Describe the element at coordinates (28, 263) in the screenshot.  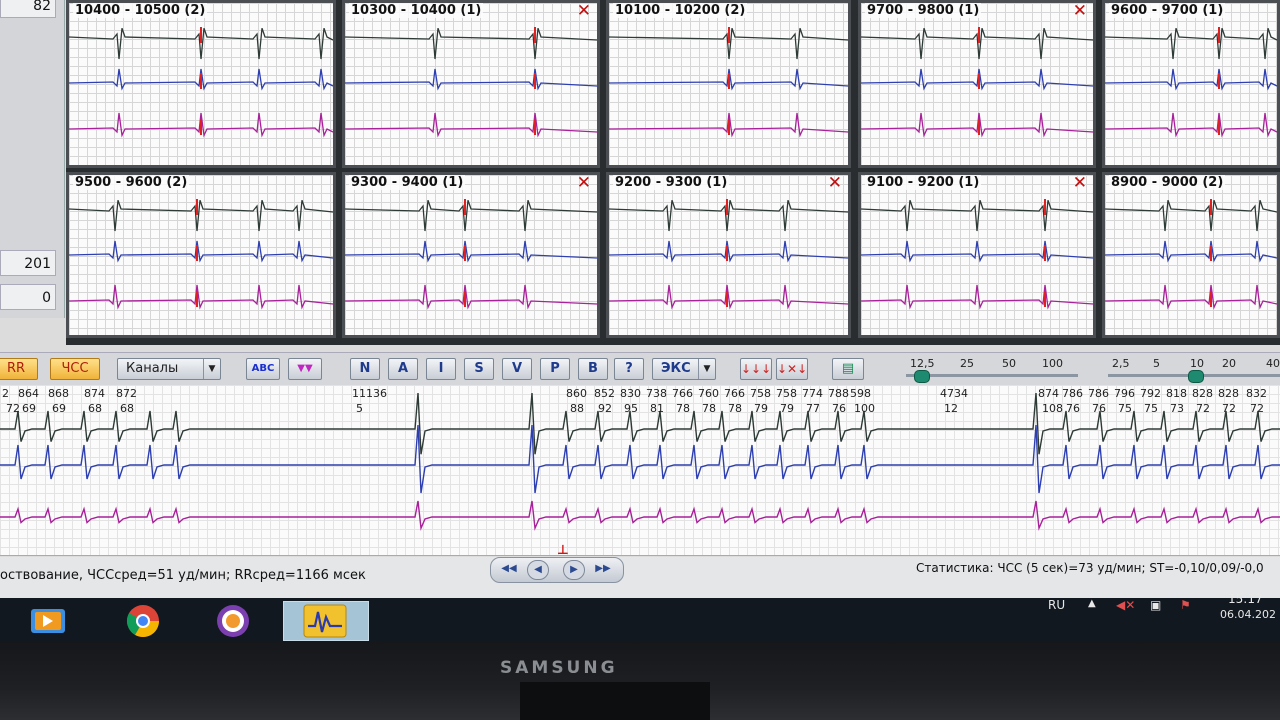
I see `counter-middle: 201` at that location.